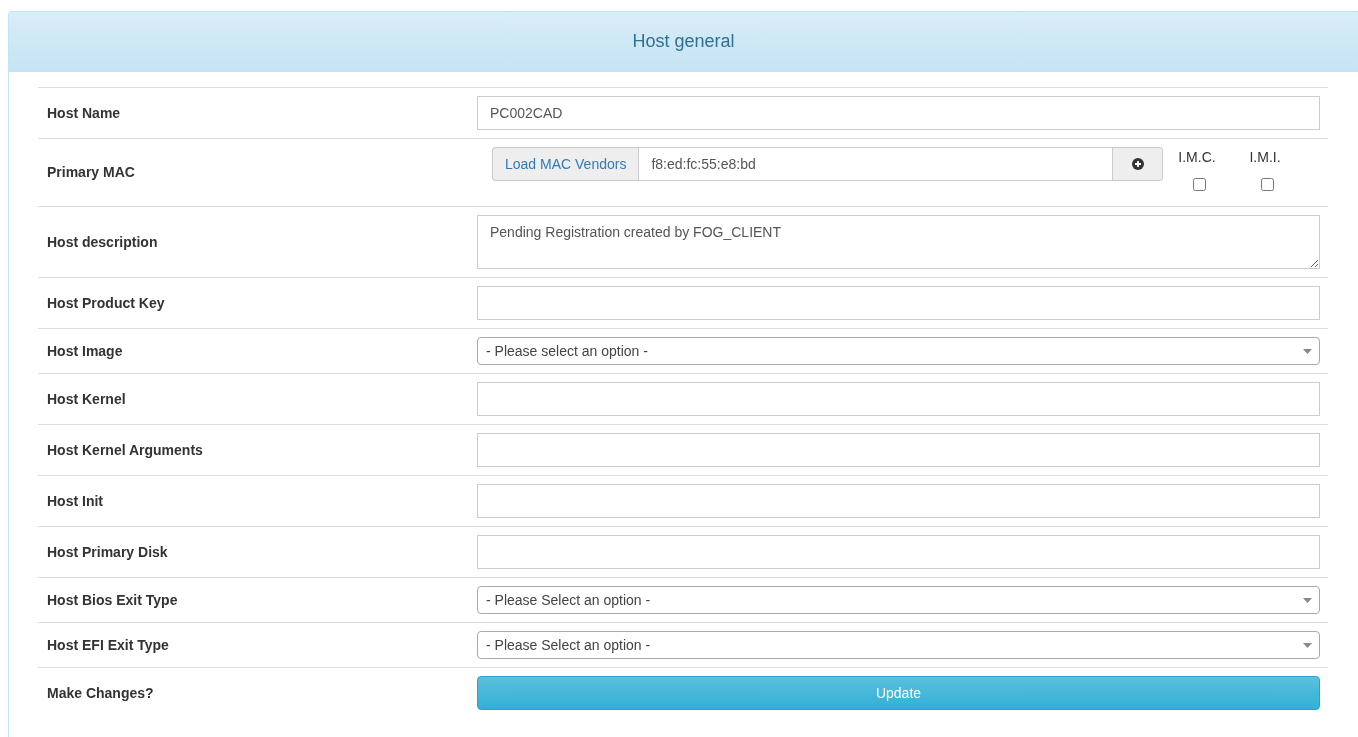 This screenshot has width=1358, height=737. Describe the element at coordinates (86, 398) in the screenshot. I see `field-label: Host Kernel` at that location.